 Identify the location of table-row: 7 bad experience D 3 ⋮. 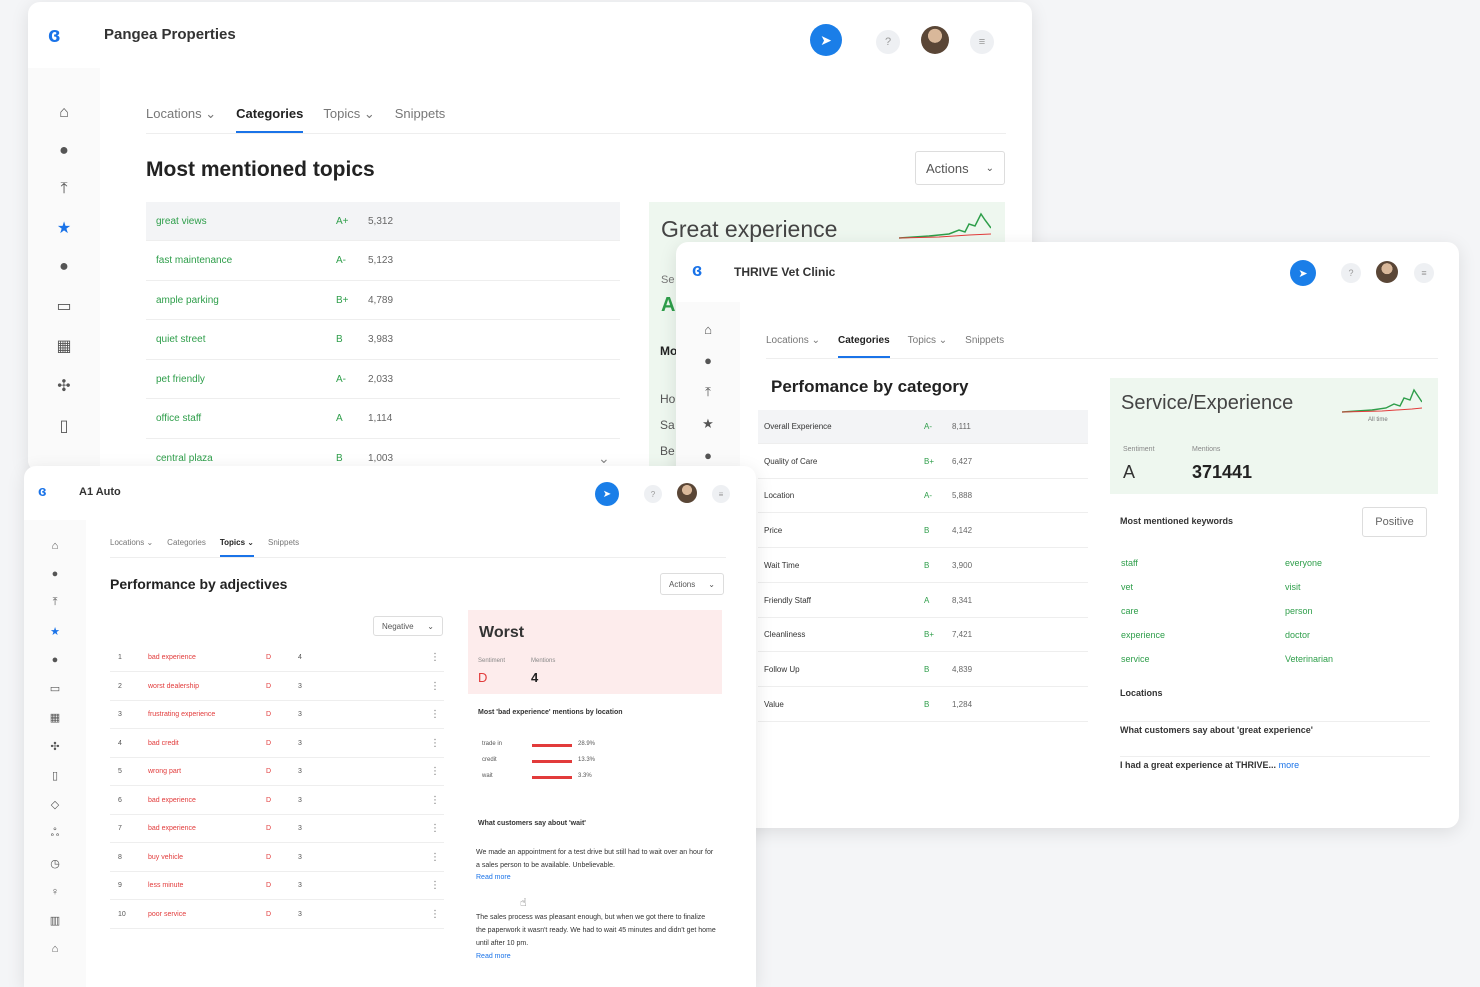
(277, 829).